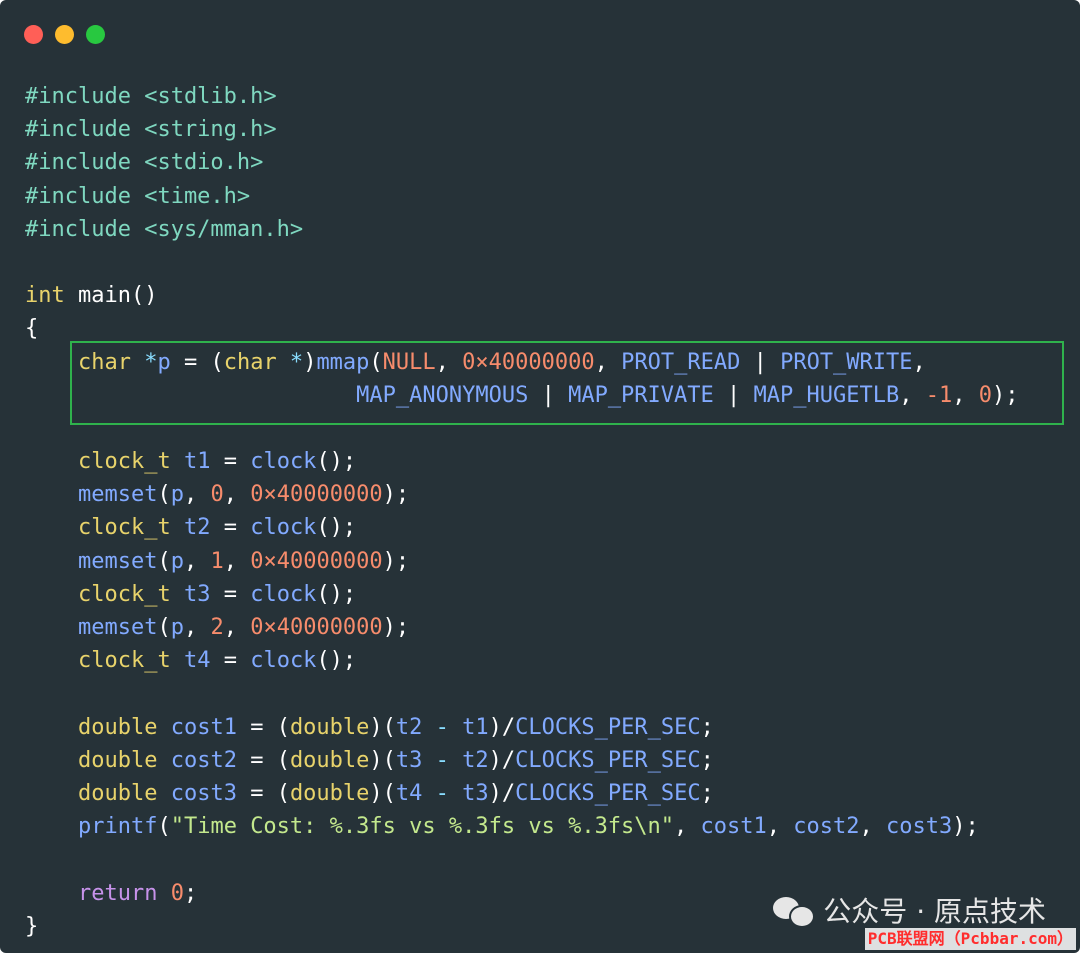  Describe the element at coordinates (521, 594) in the screenshot. I see `code-line: clock_t t3 = clock();` at that location.